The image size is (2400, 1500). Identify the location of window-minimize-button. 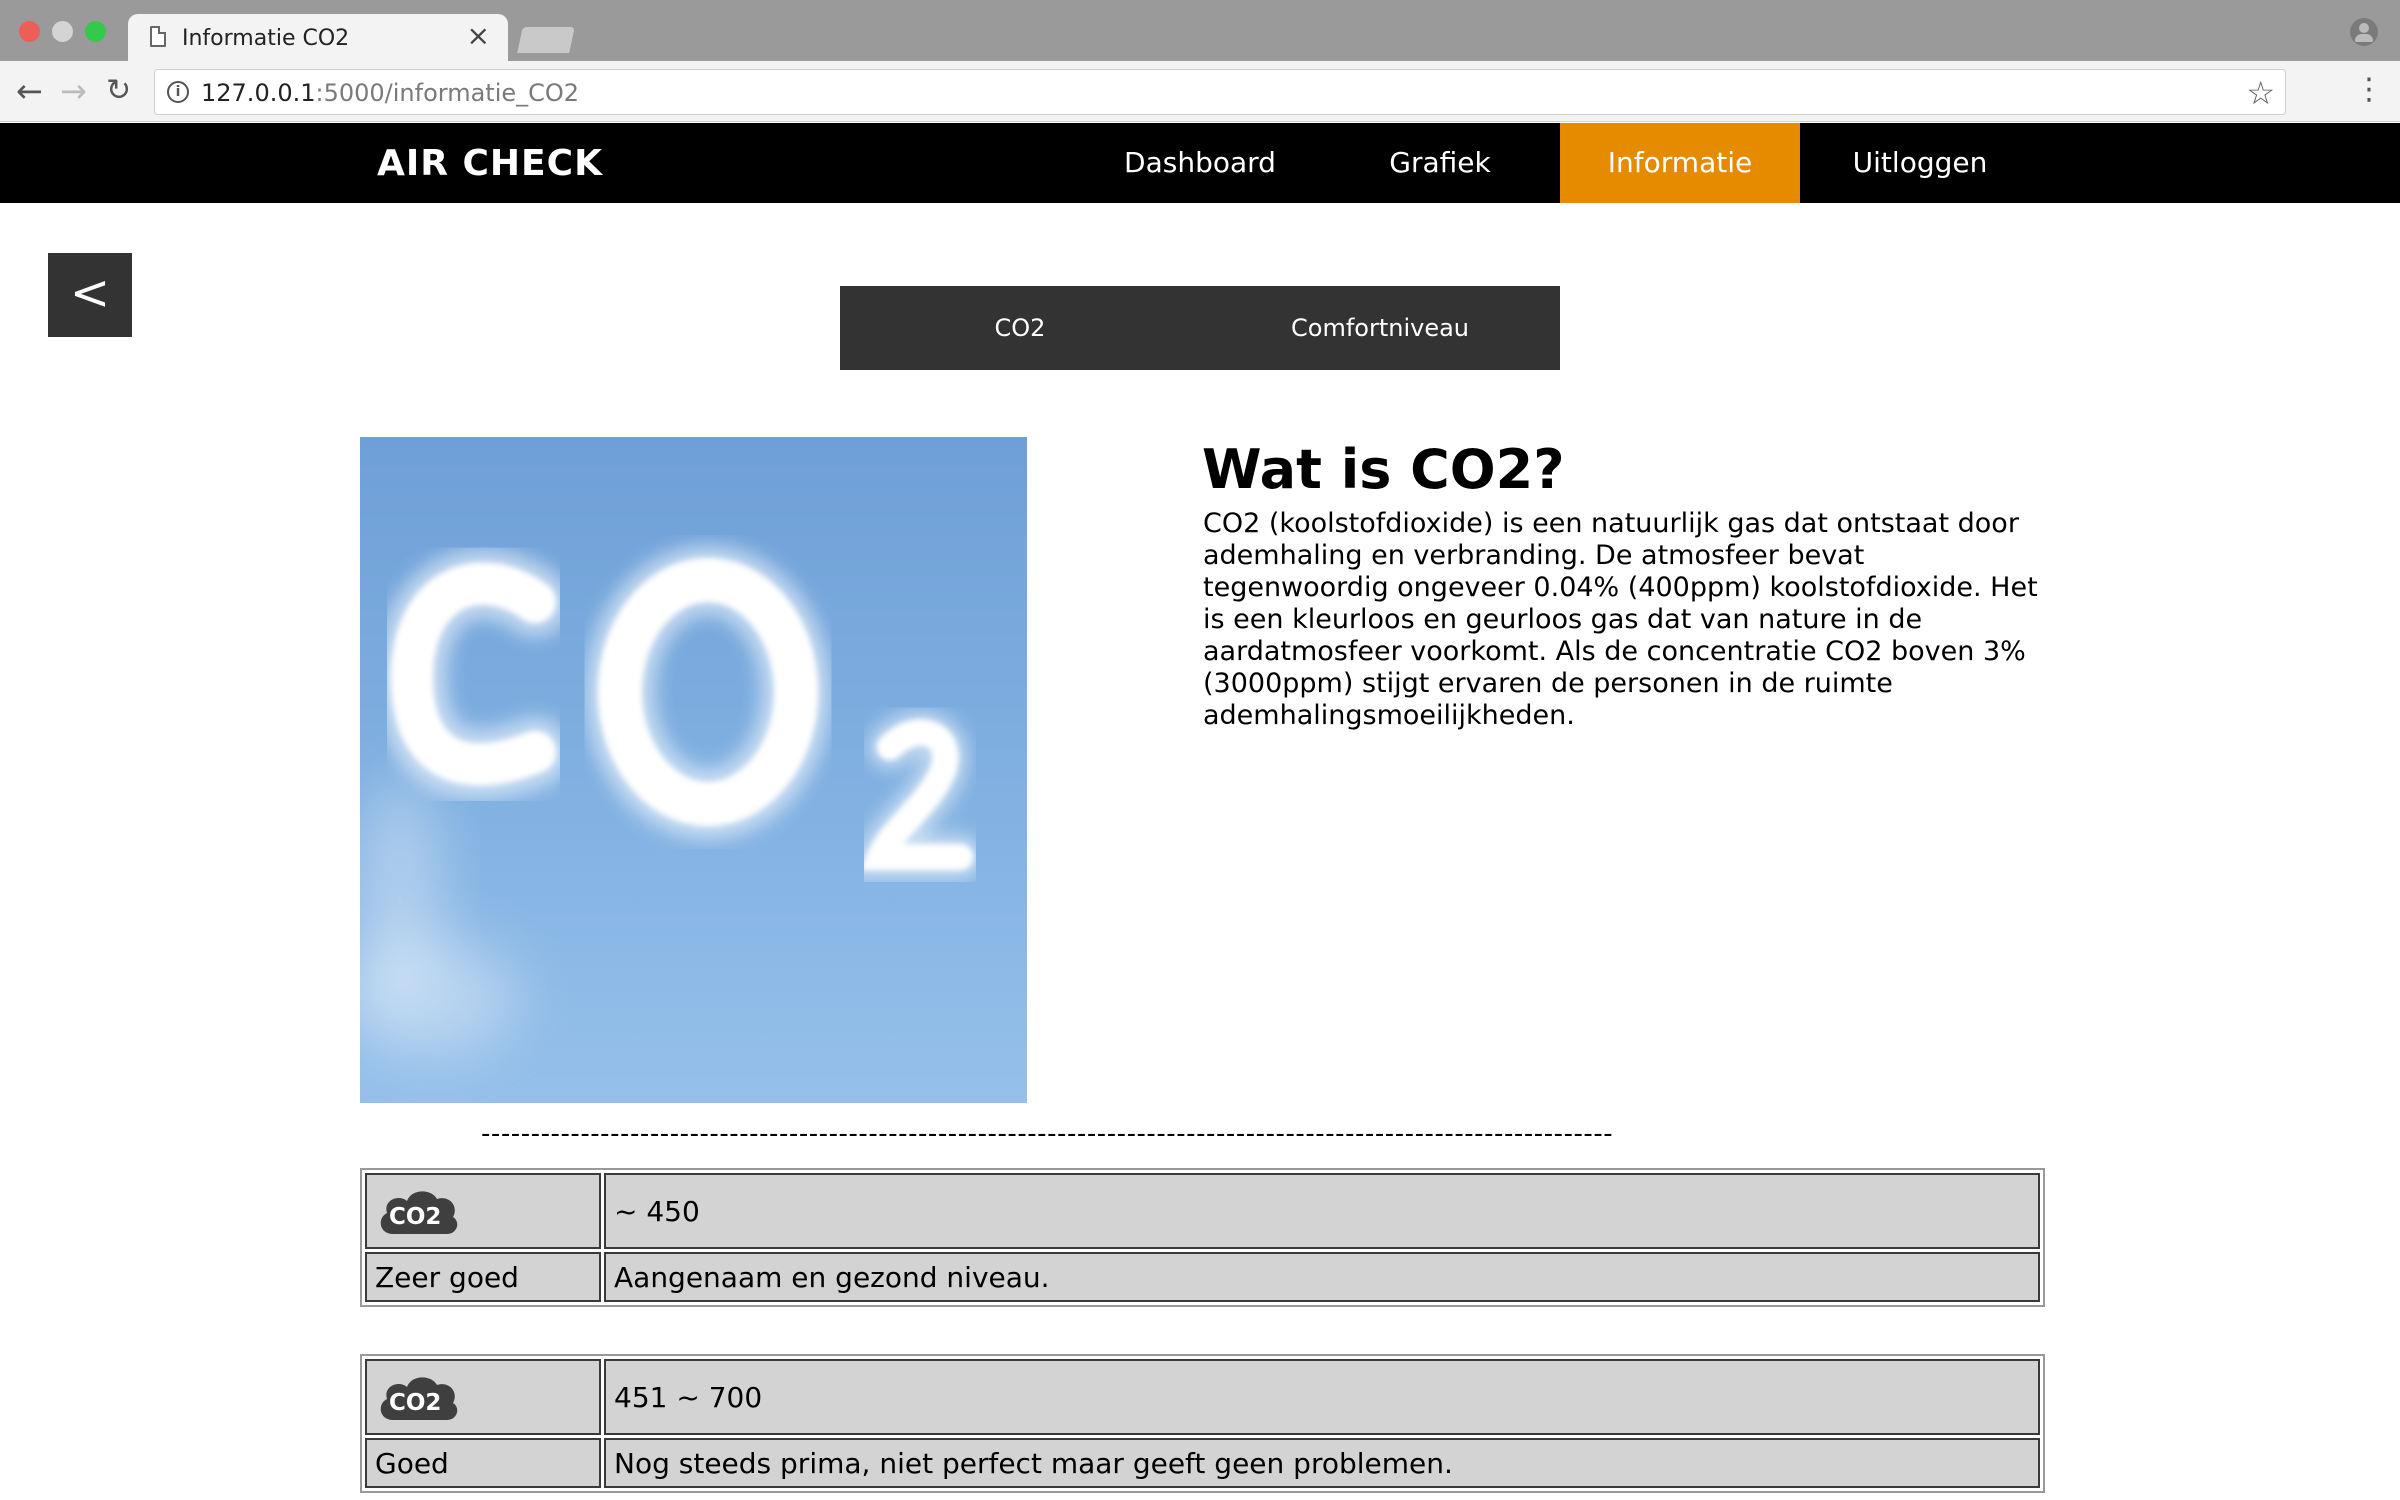
(62, 31).